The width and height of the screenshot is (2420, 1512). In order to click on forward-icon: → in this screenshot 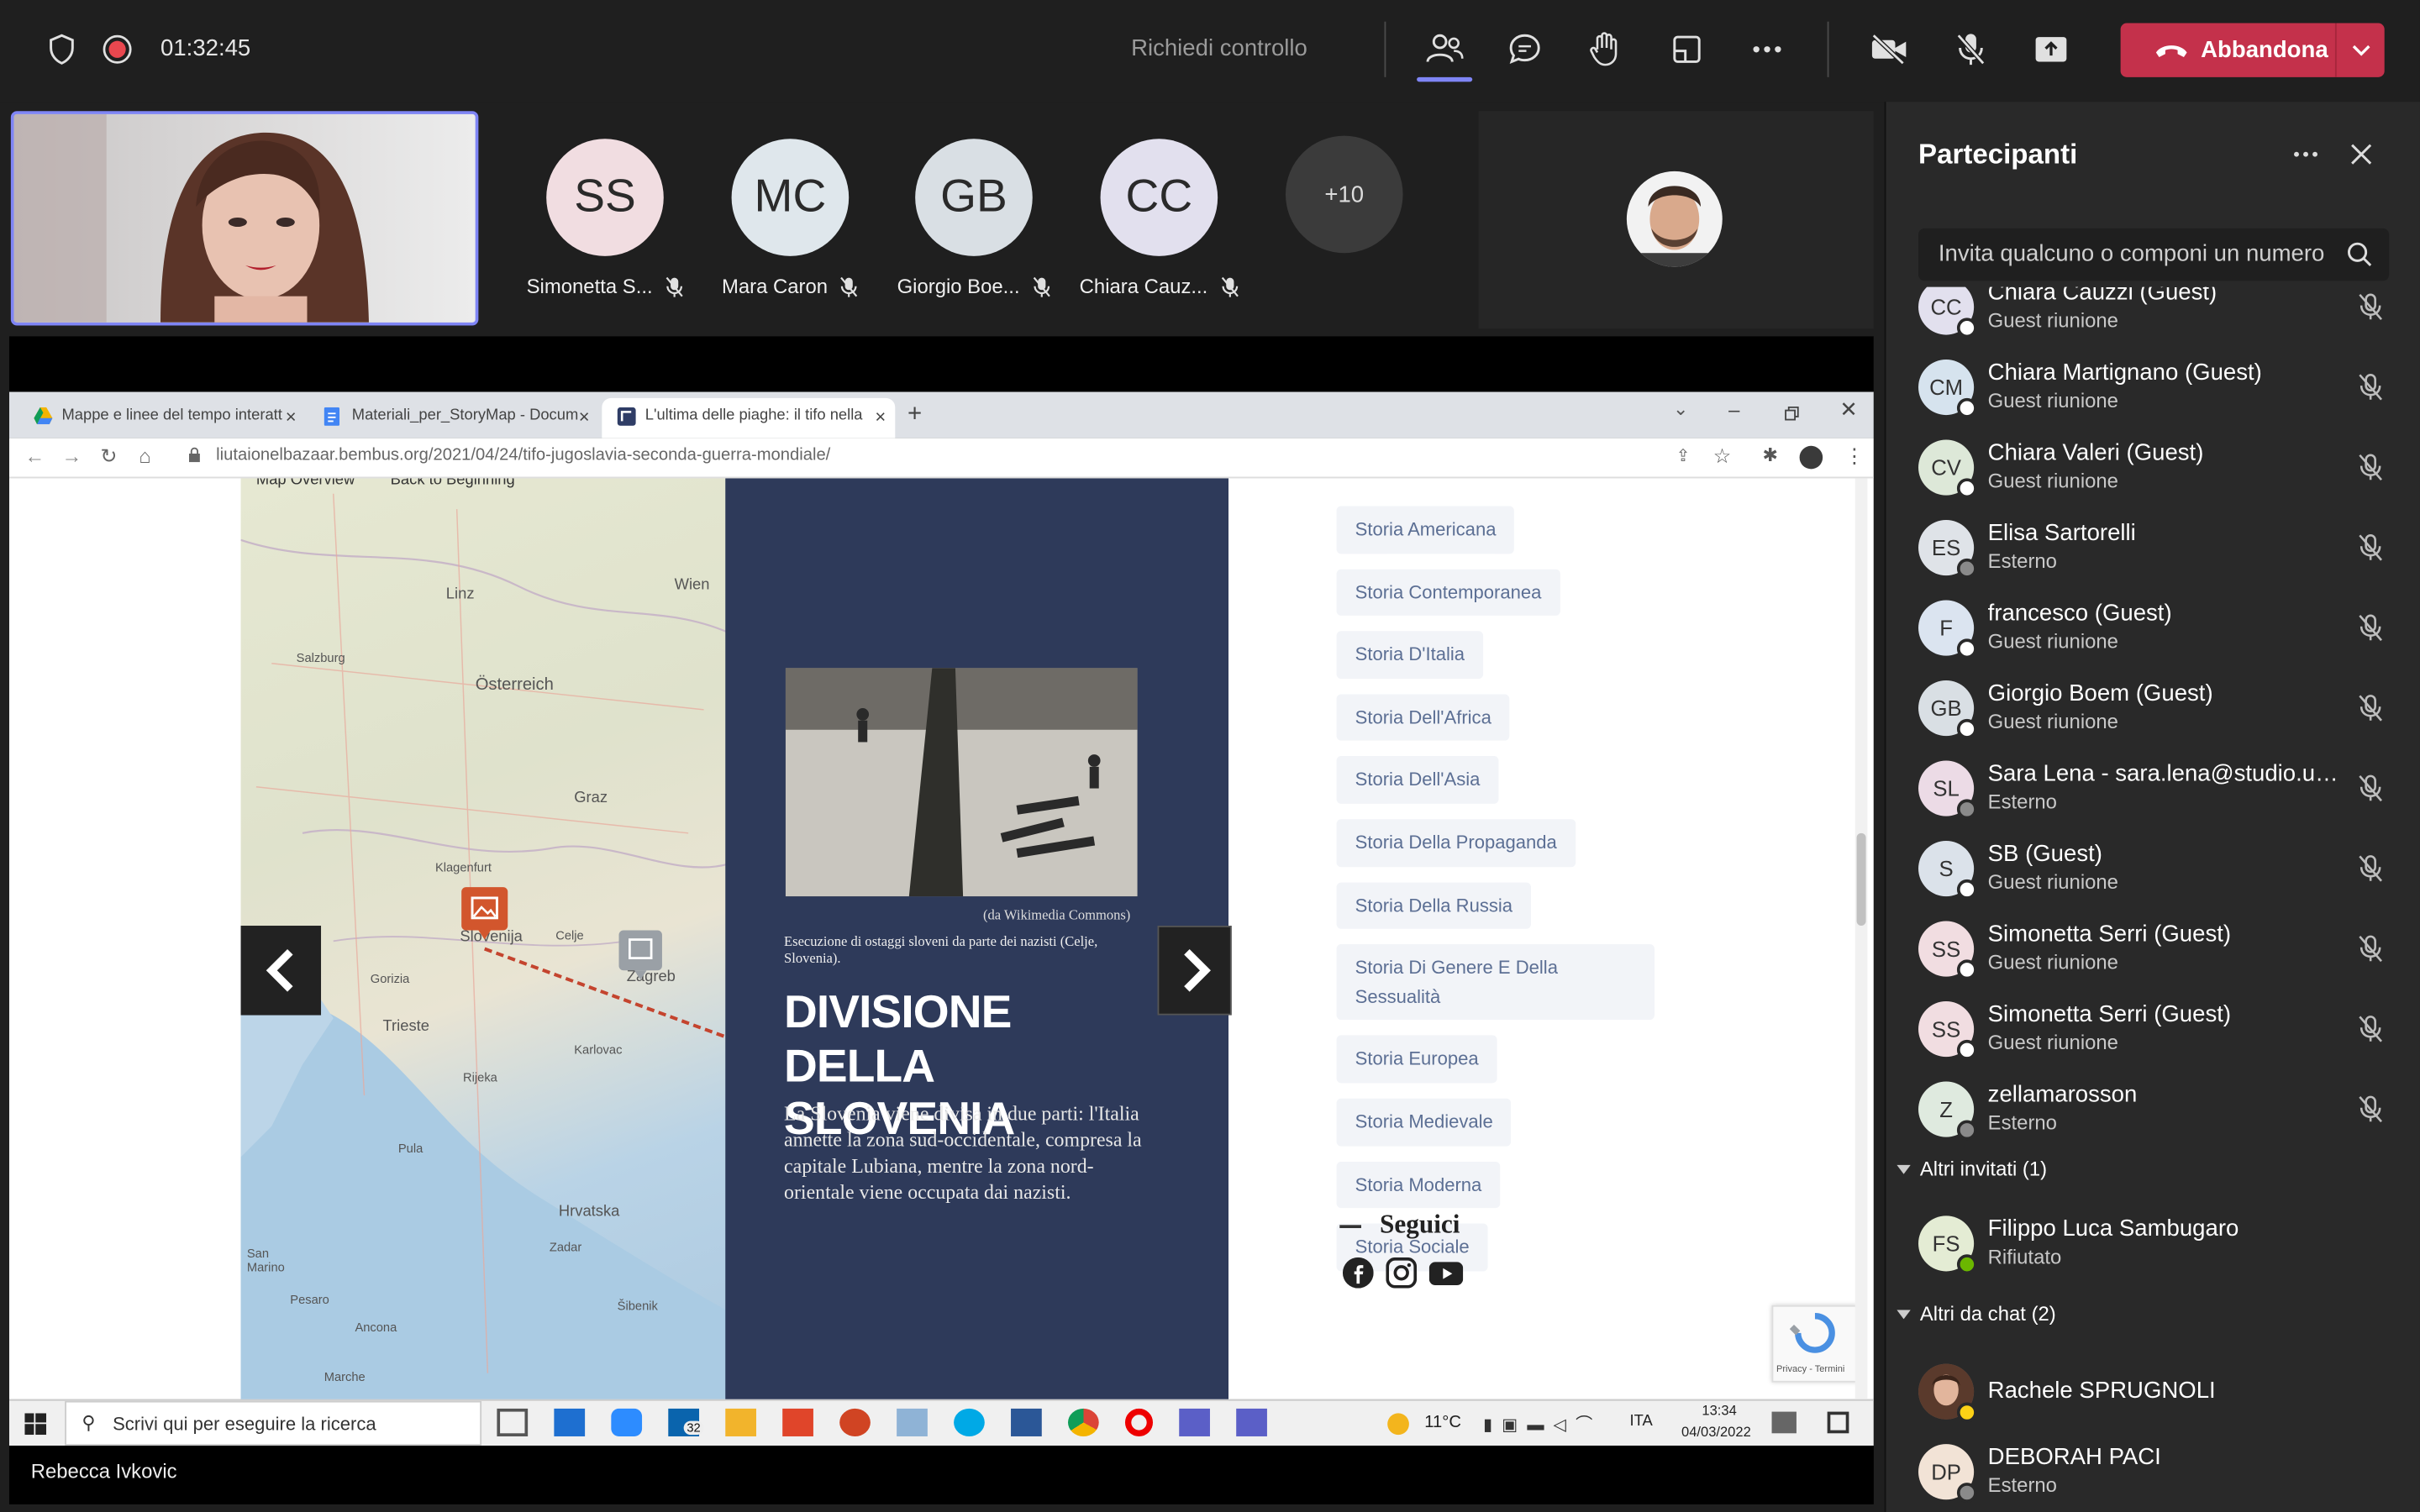, I will do `click(71, 456)`.